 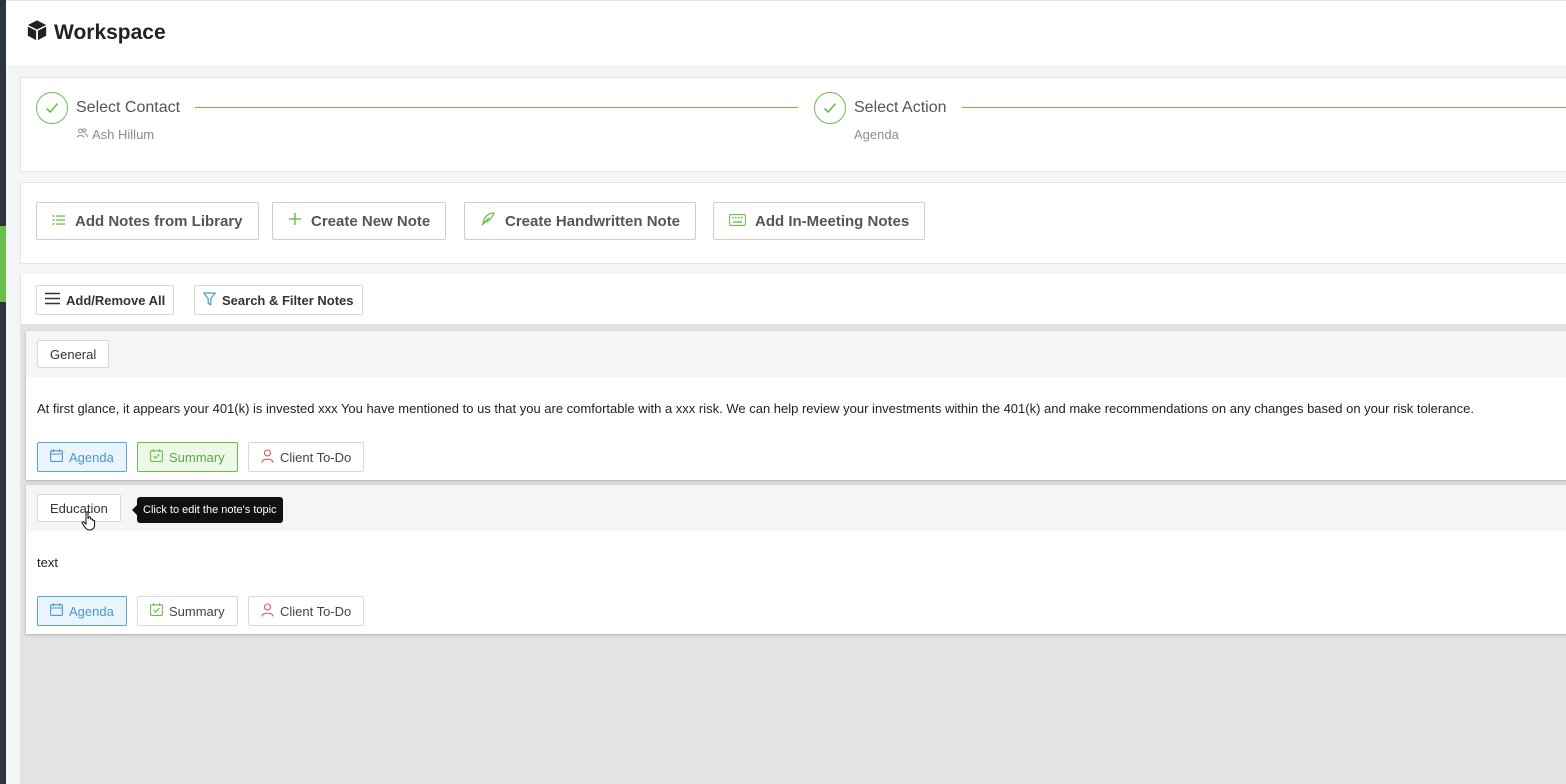 What do you see at coordinates (209, 300) in the screenshot?
I see `filter-icon` at bounding box center [209, 300].